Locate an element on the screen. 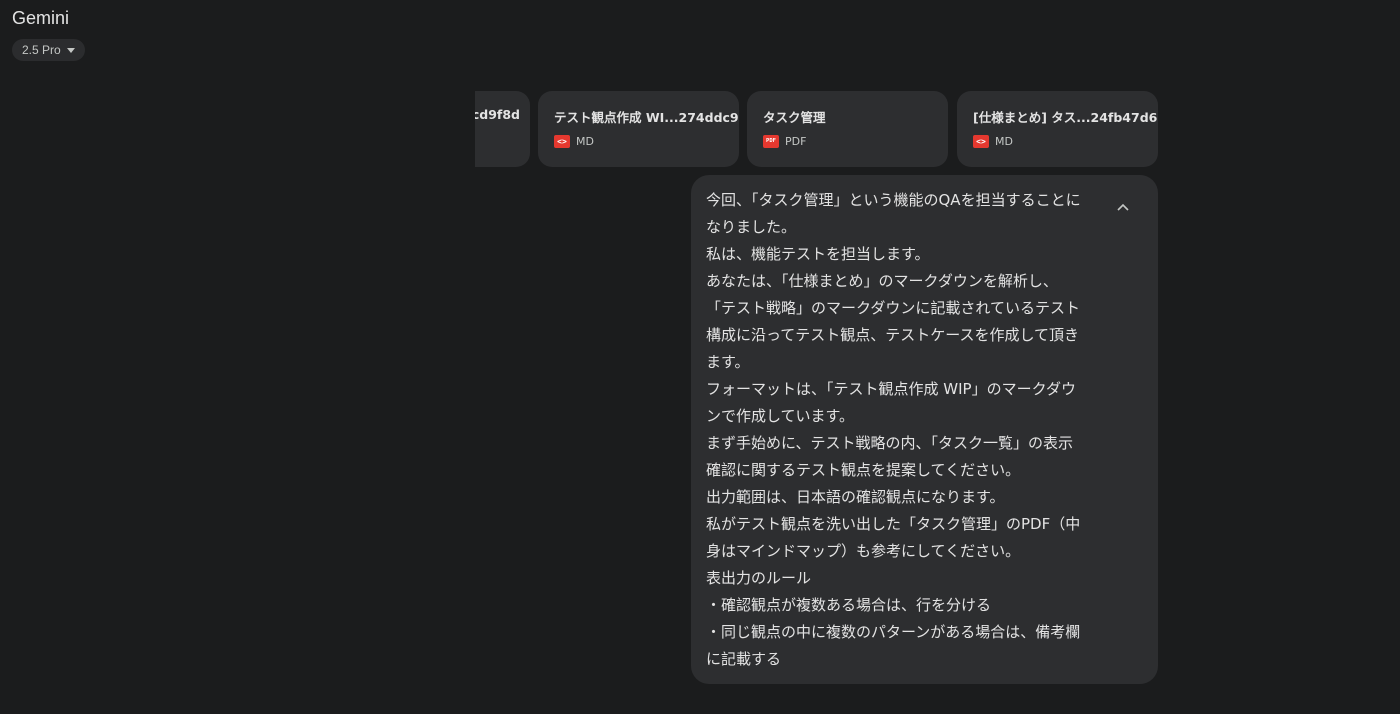  message-line: ・同じ観点の中に複数のパターンがある場合は、備考欄 is located at coordinates (893, 632).